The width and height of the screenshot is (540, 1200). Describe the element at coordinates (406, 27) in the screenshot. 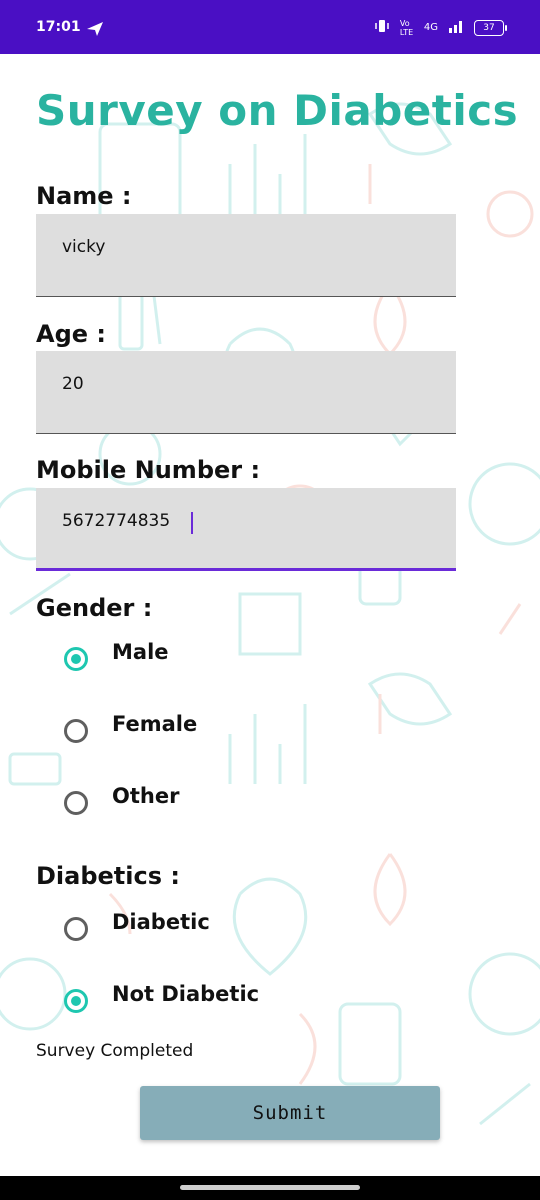

I see `volte-label: Vo LTE` at that location.